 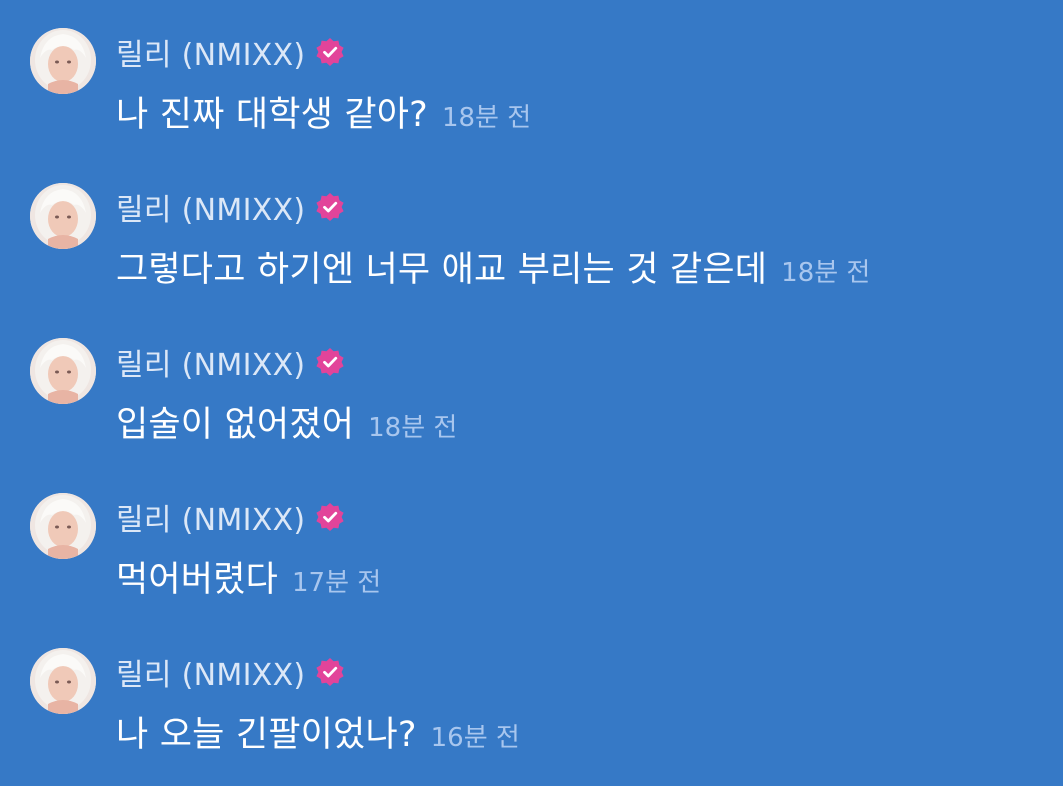 I want to click on message-row: 입술이 없어졌어 18분 전, so click(x=286, y=423).